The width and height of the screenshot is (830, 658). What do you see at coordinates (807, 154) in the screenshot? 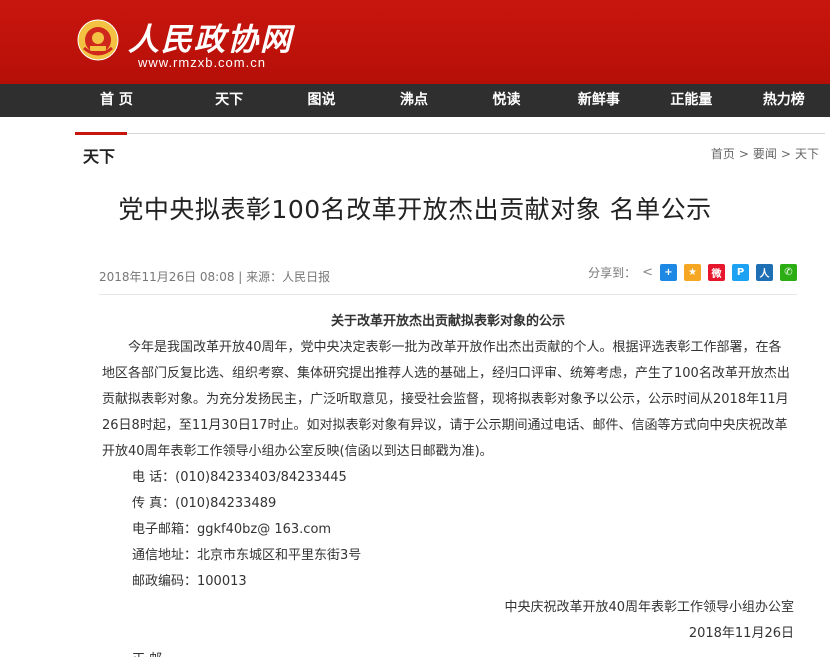
I see `breadcrumb-tianxia: 天下` at bounding box center [807, 154].